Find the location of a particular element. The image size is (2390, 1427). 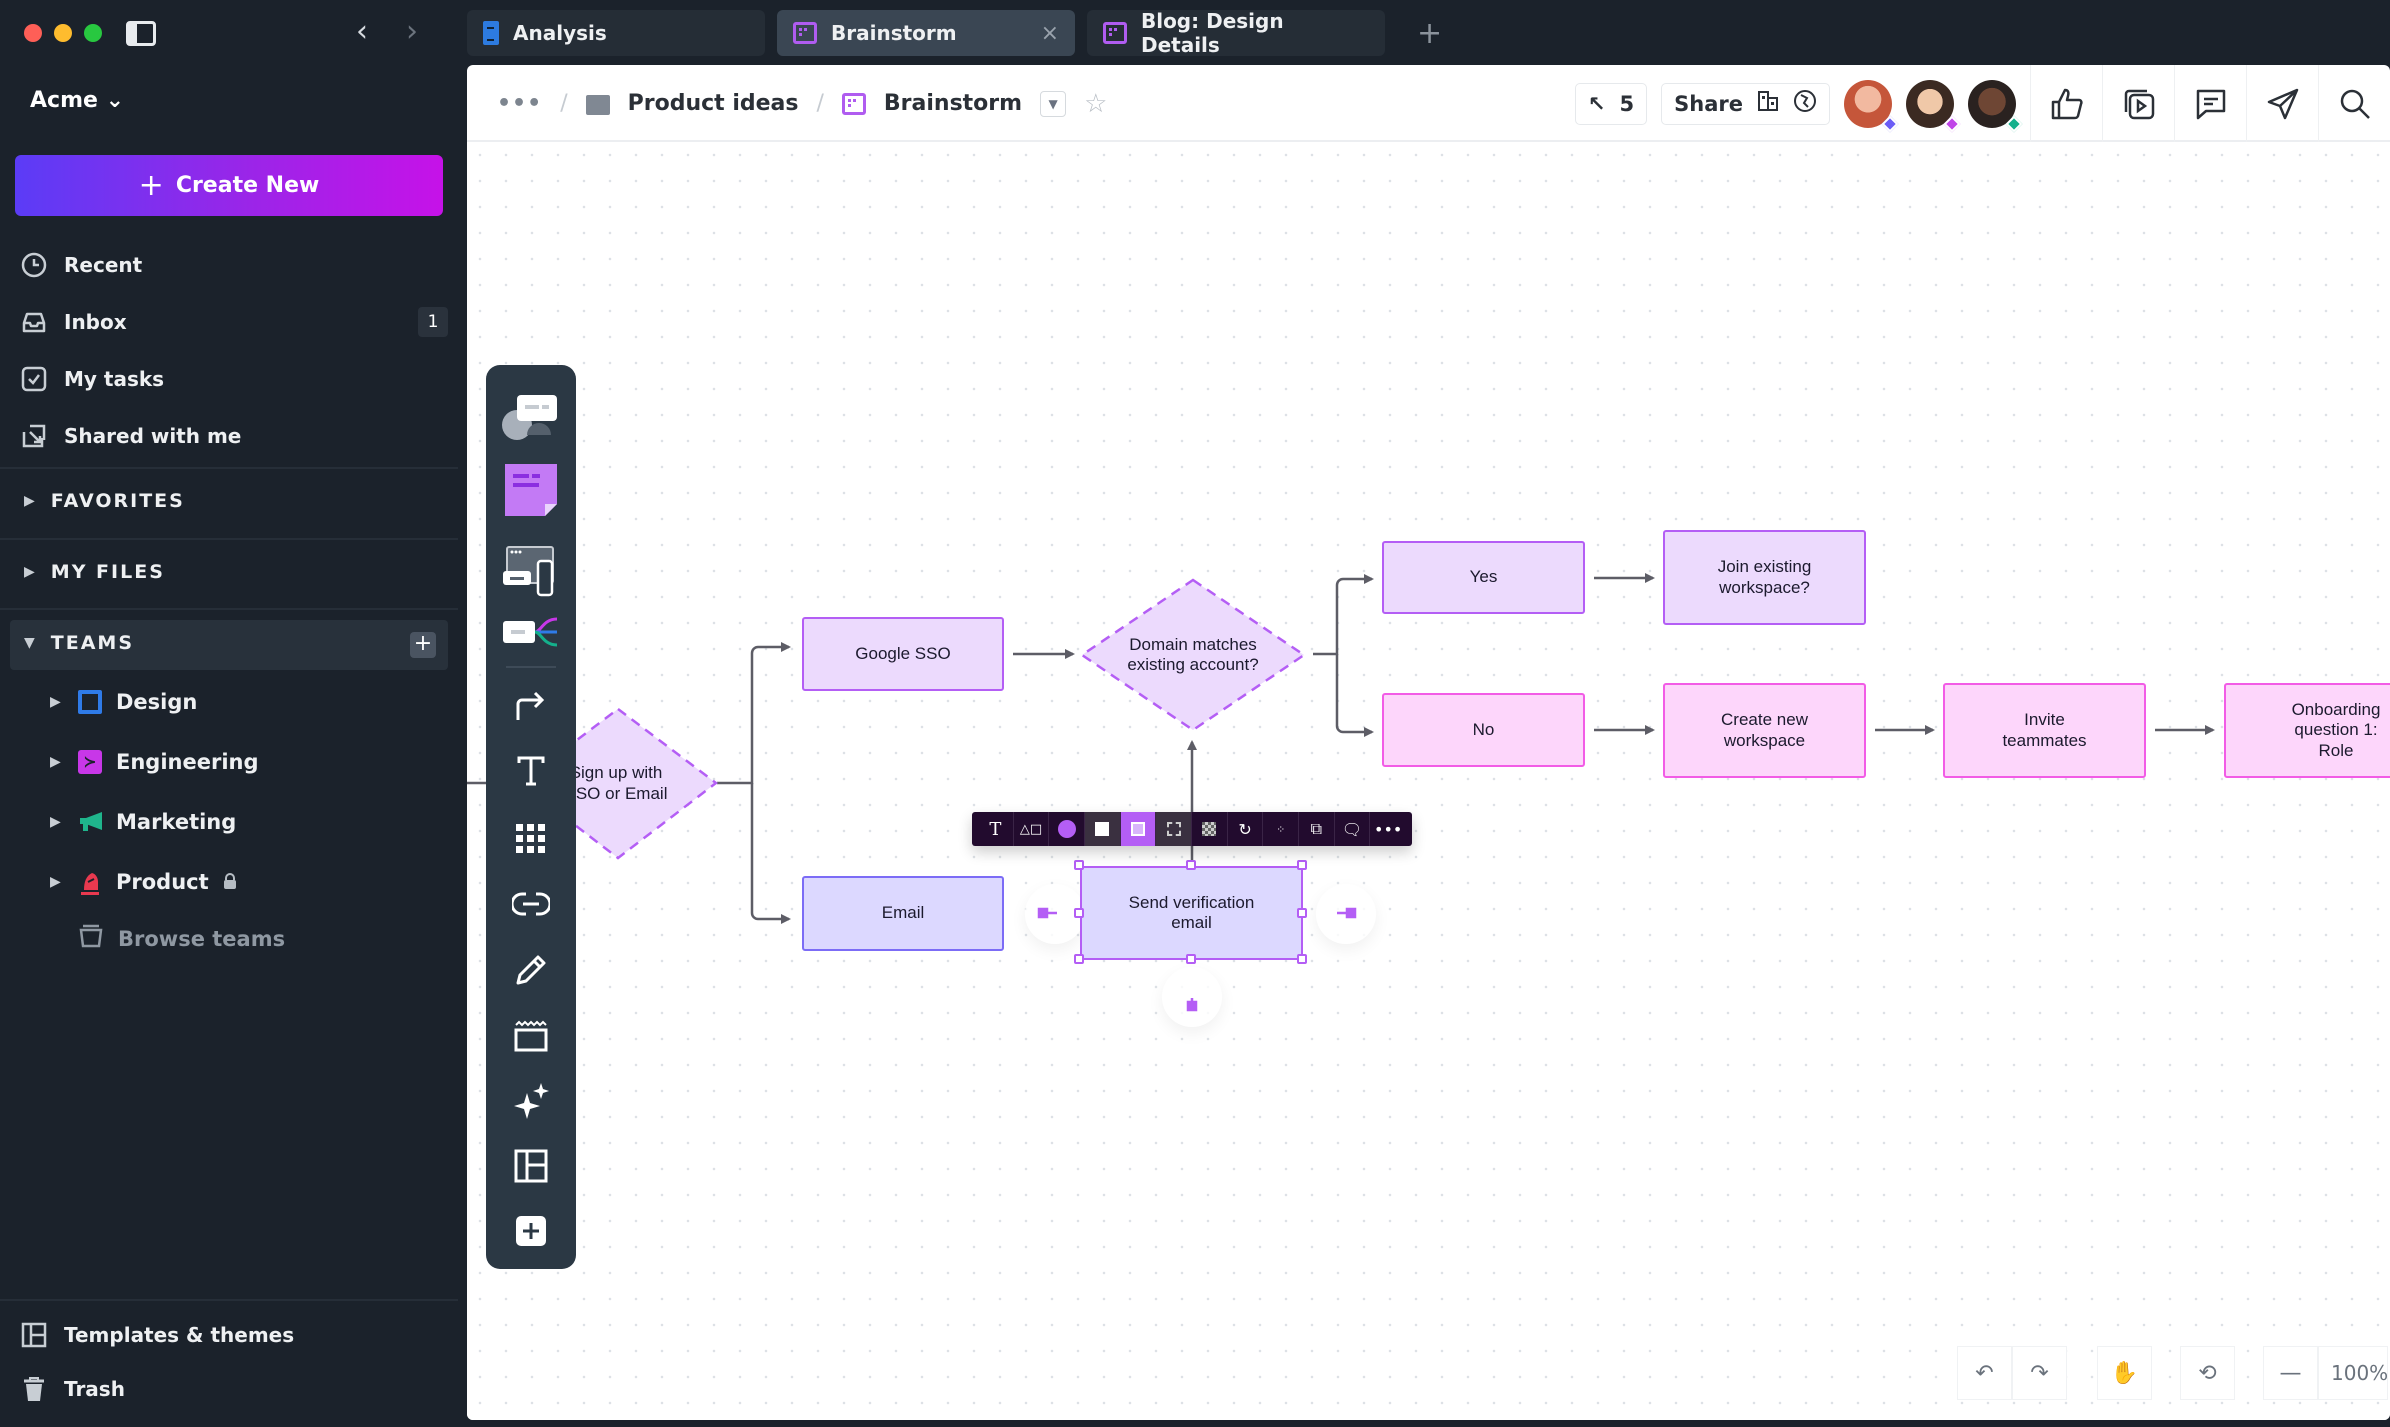

new-tab-button: + is located at coordinates (1429, 33).